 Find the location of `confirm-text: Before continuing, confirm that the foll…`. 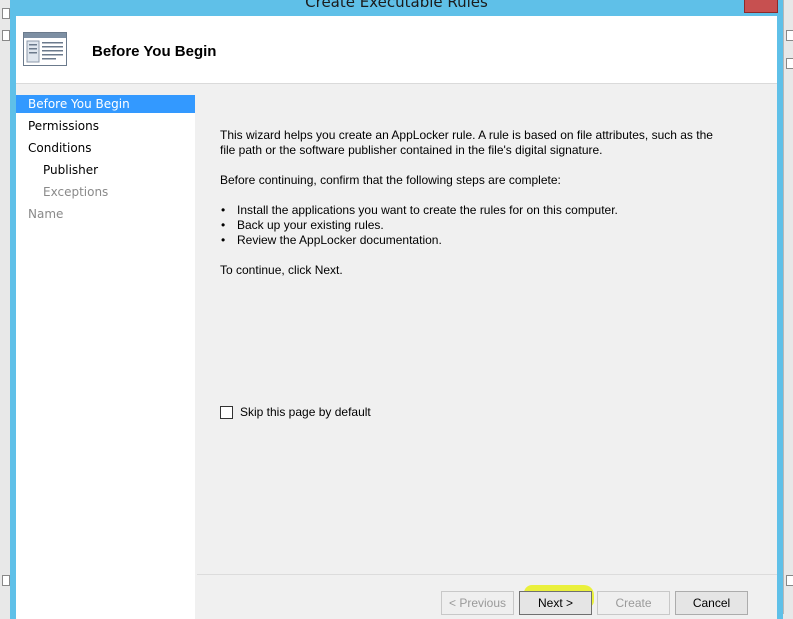

confirm-text: Before continuing, confirm that the foll… is located at coordinates (390, 180).